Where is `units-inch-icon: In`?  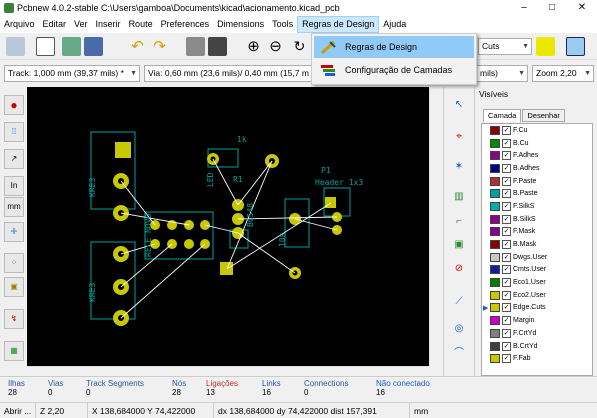
units-inch-icon: In is located at coordinates (14, 186).